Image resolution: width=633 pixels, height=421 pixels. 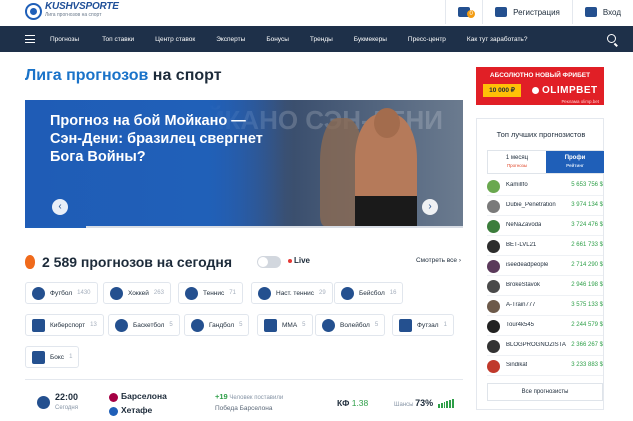 I want to click on match-time: 22:00, so click(x=67, y=397).